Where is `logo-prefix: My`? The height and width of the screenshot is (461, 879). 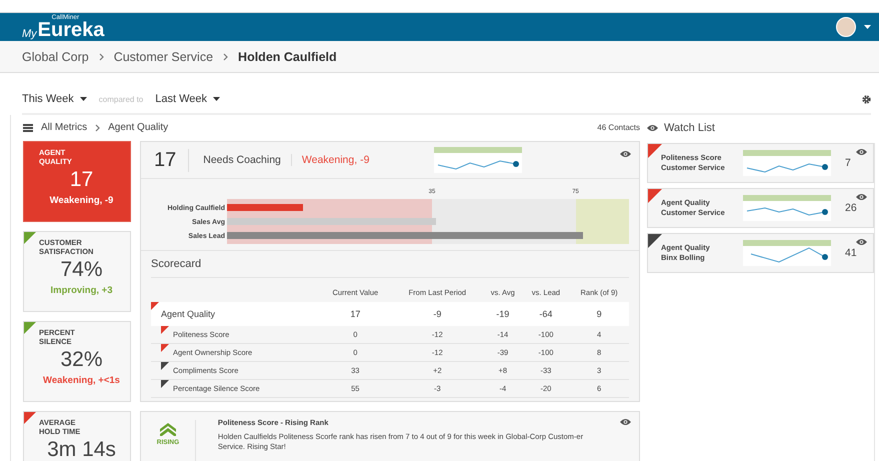
logo-prefix: My is located at coordinates (29, 34).